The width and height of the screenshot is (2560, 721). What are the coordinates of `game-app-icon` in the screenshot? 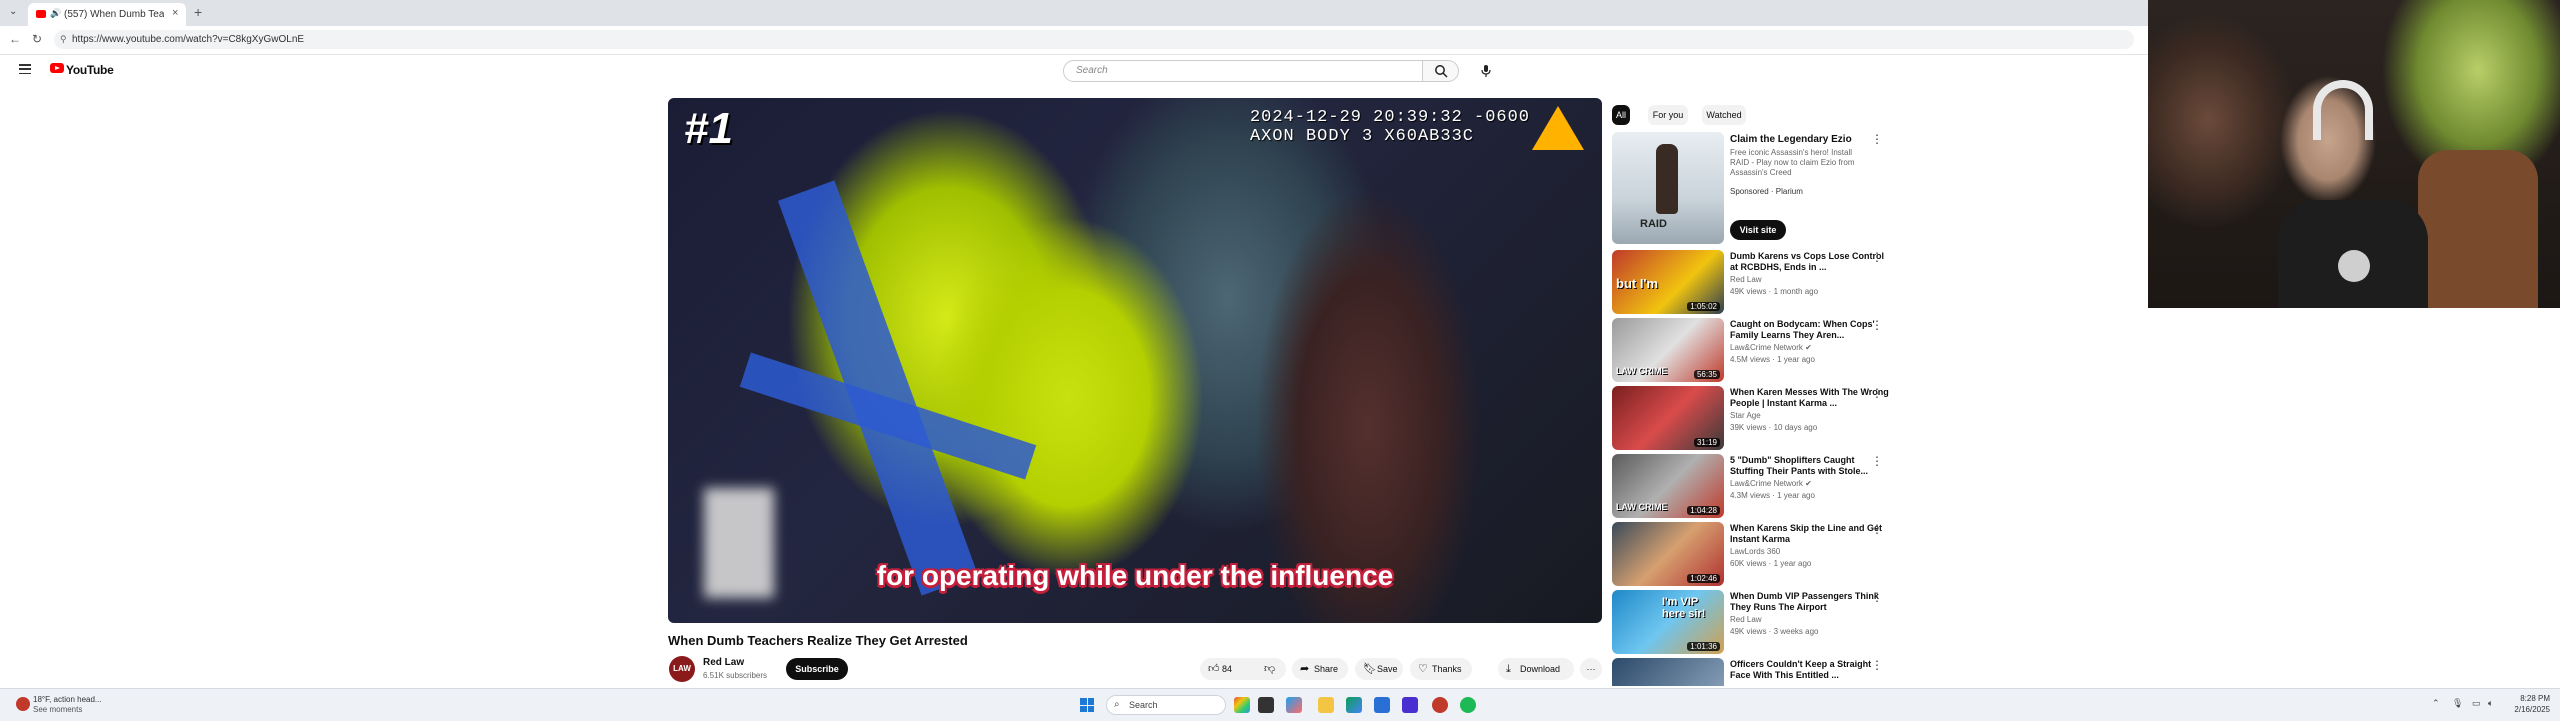 It's located at (1440, 705).